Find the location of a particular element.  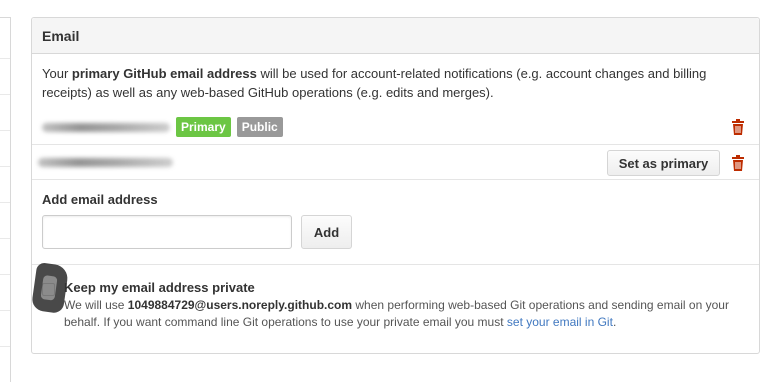

noreply-email: 1049884729@users.noreply.github.com is located at coordinates (240, 305).